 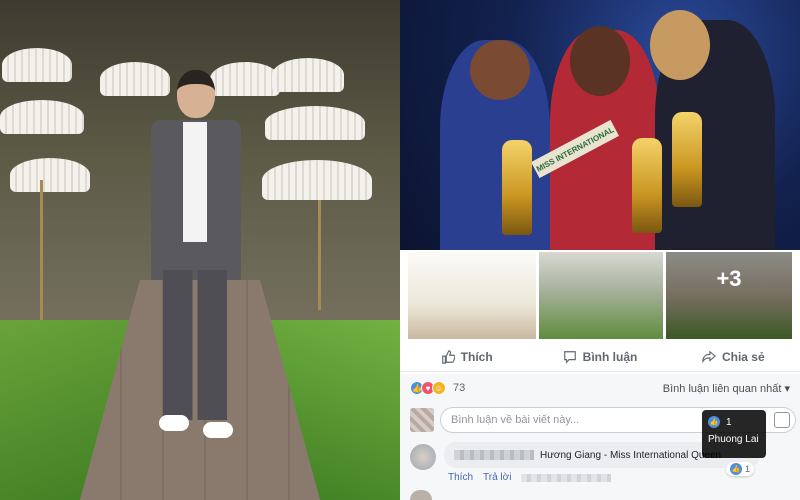 I want to click on share-button: Chia sẻ, so click(x=733, y=357).